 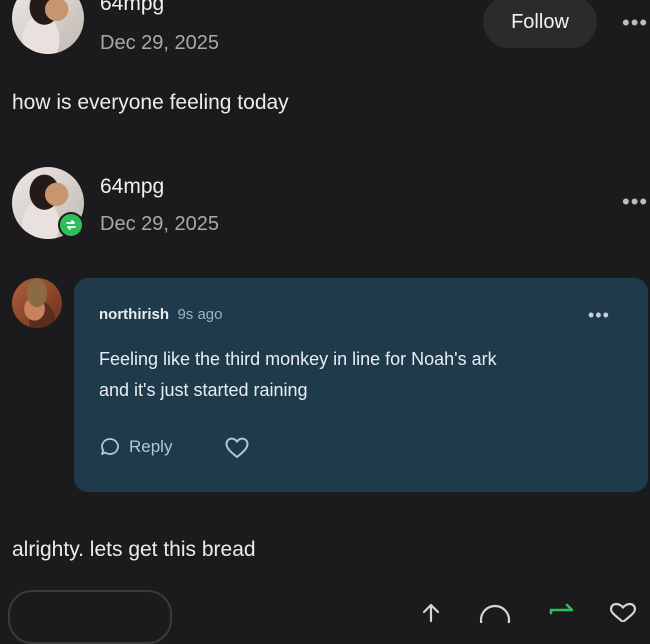 What do you see at coordinates (237, 448) in the screenshot?
I see `heart-icon` at bounding box center [237, 448].